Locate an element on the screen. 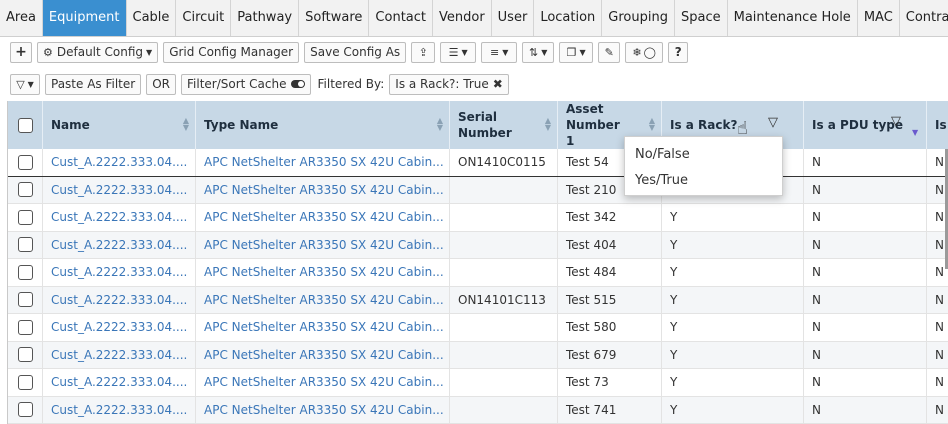 The width and height of the screenshot is (948, 424). tab-space: Space is located at coordinates (701, 18).